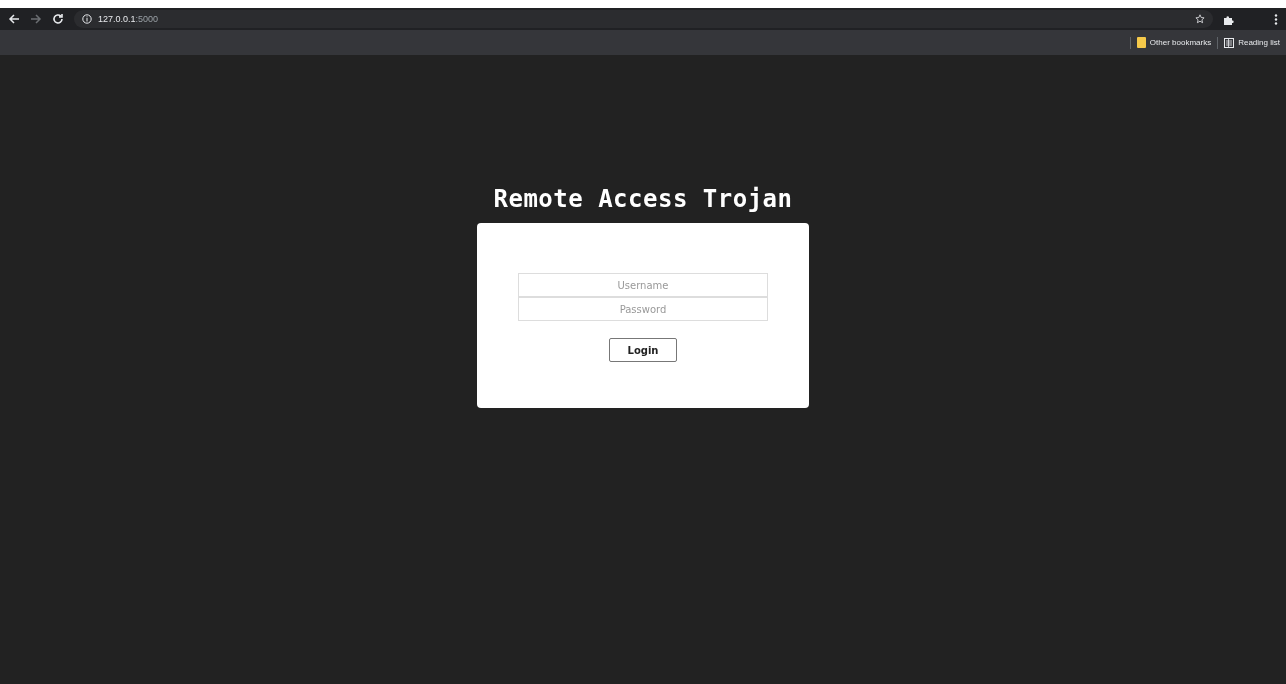  Describe the element at coordinates (643, 19) in the screenshot. I see `address-bar: 127.0.0.1:5000` at that location.